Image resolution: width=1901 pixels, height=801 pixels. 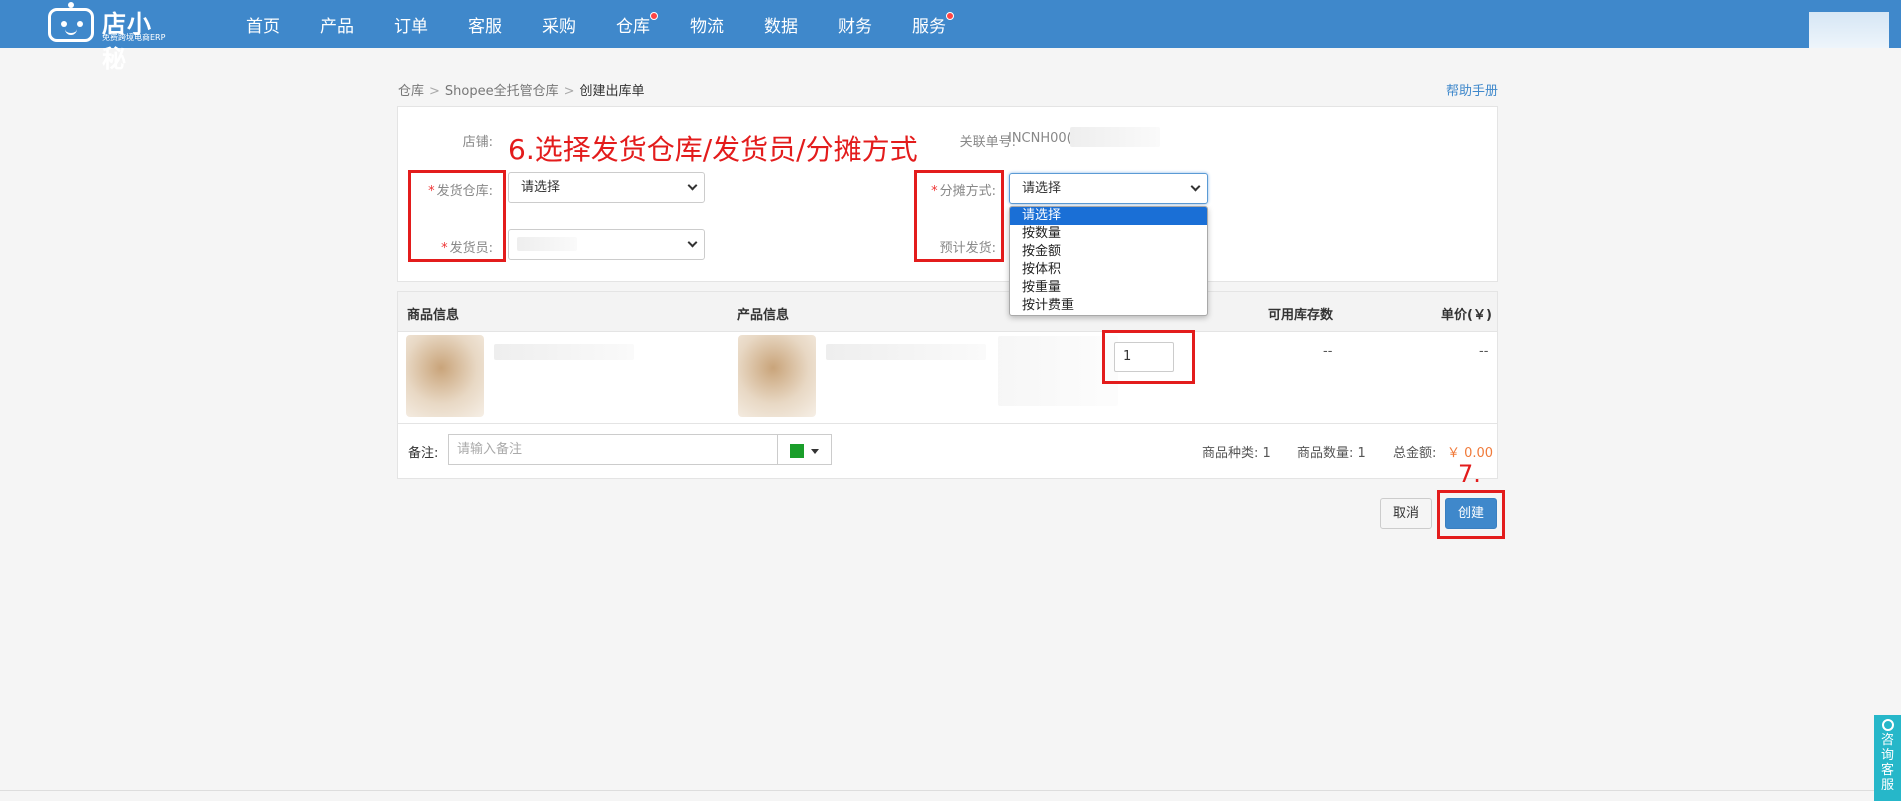 What do you see at coordinates (559, 24) in the screenshot?
I see `nav-item-purchase: 采购` at bounding box center [559, 24].